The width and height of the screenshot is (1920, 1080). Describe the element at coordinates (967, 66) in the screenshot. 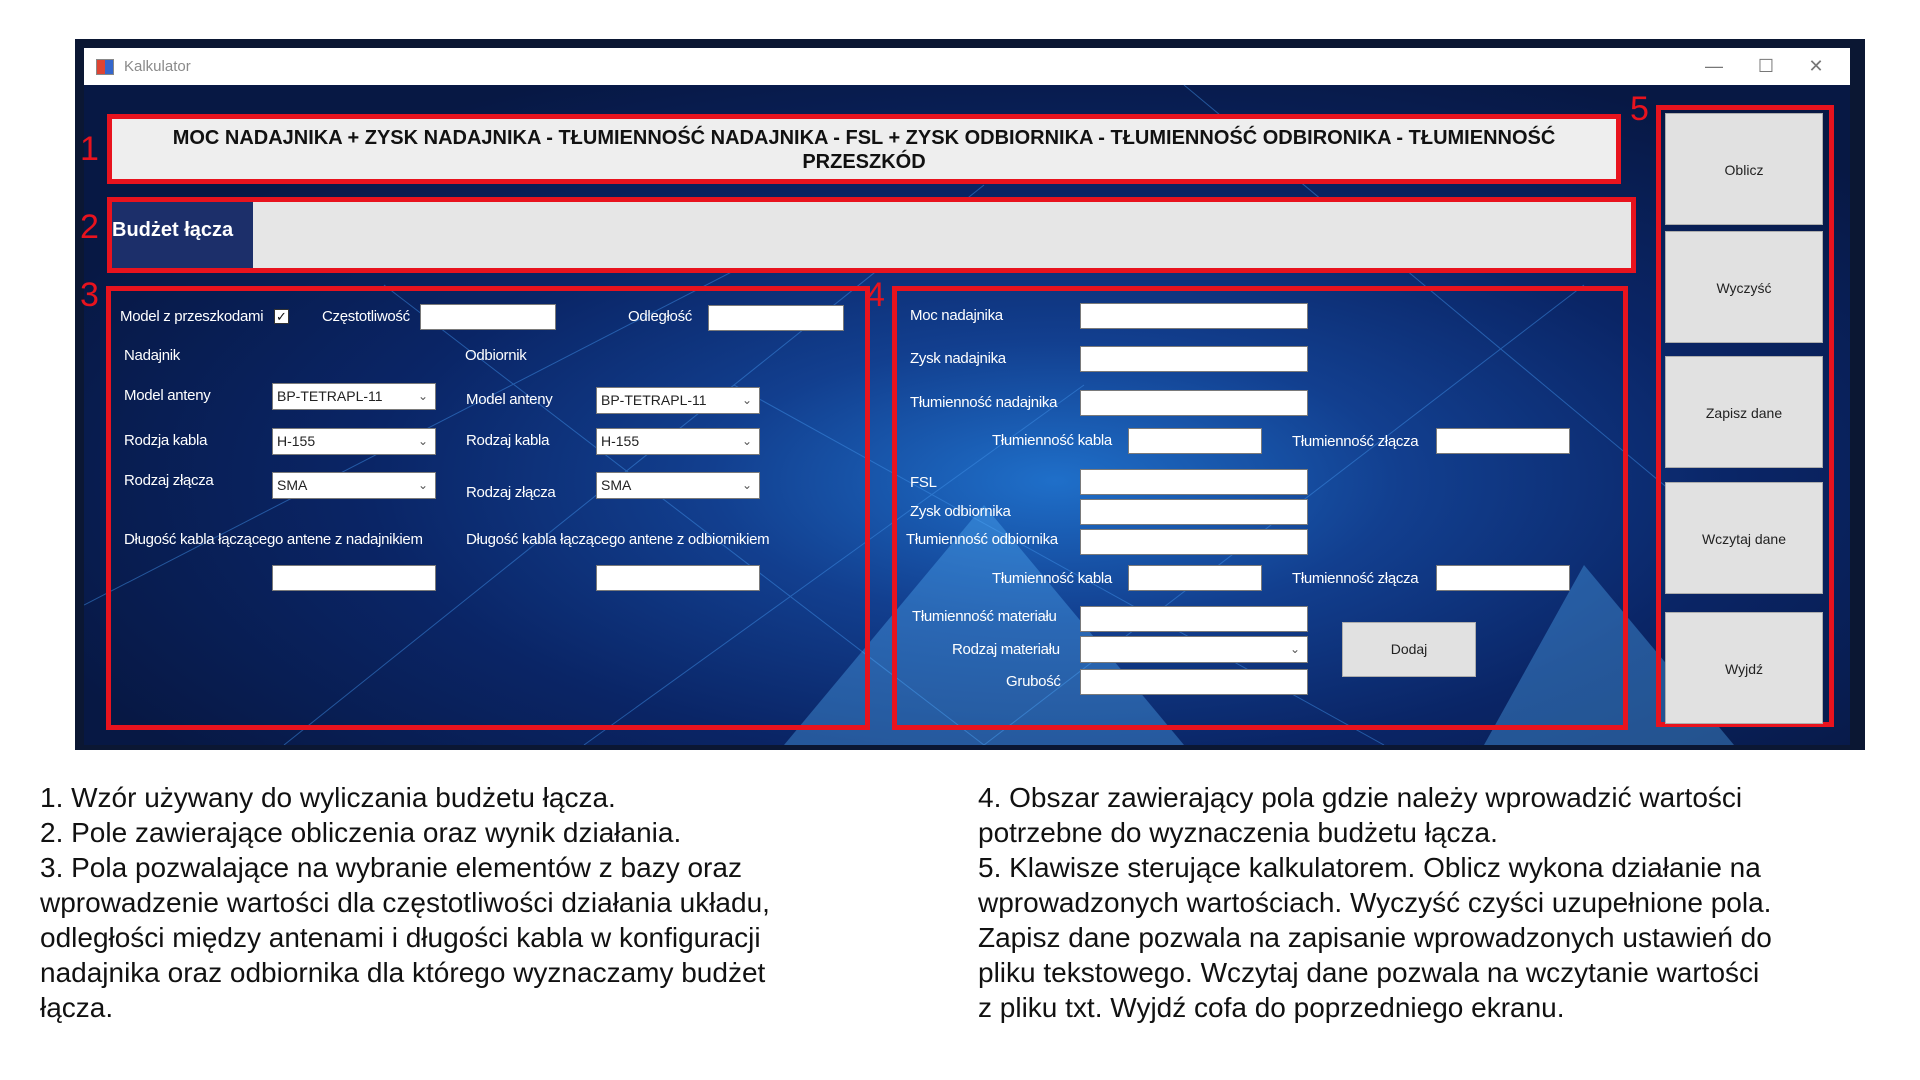

I see `title-bar: Kalkulator — ☐ ✕` at that location.